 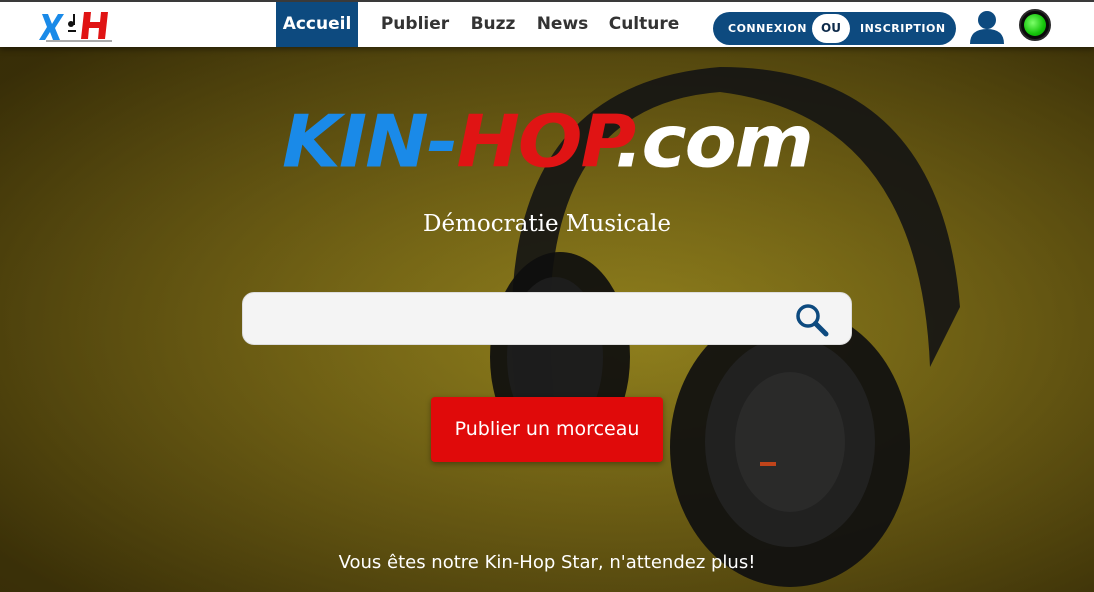 I want to click on brand-com-text: .com, so click(x=714, y=141).